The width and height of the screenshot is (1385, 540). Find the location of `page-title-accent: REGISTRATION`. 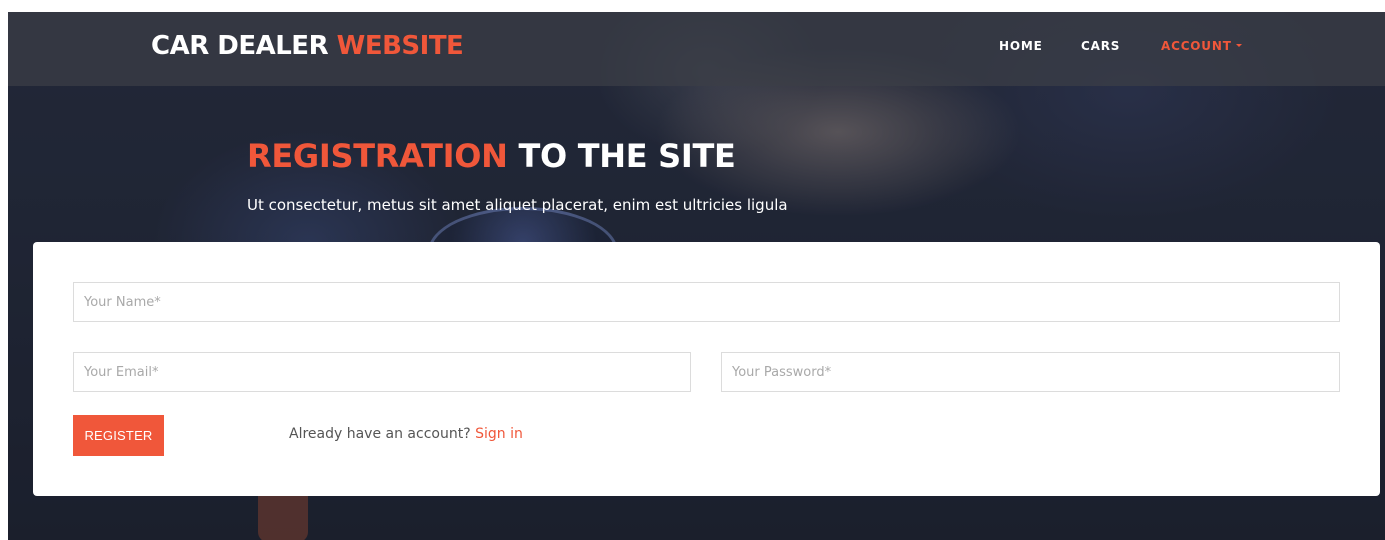

page-title-accent: REGISTRATION is located at coordinates (377, 156).